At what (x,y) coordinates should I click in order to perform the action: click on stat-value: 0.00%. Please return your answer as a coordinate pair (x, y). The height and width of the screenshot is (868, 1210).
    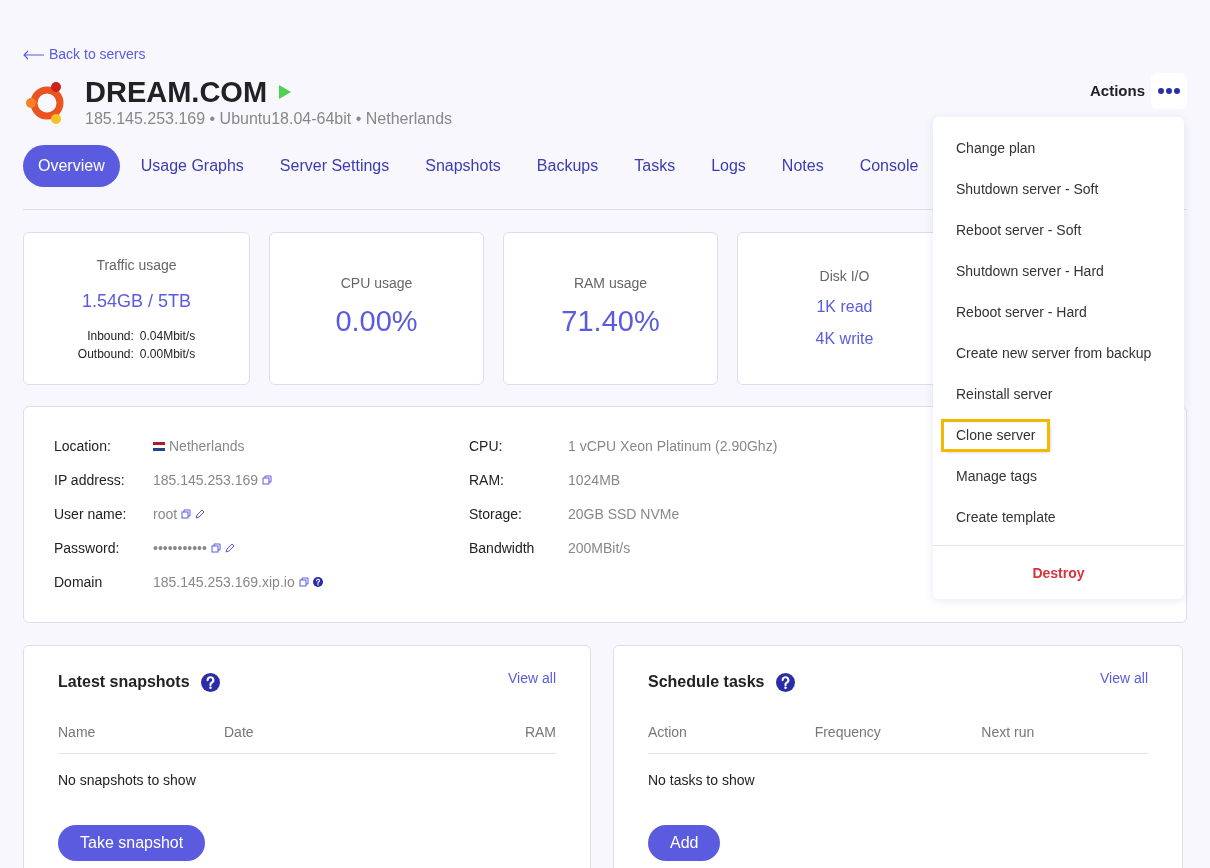
    Looking at the image, I should click on (376, 322).